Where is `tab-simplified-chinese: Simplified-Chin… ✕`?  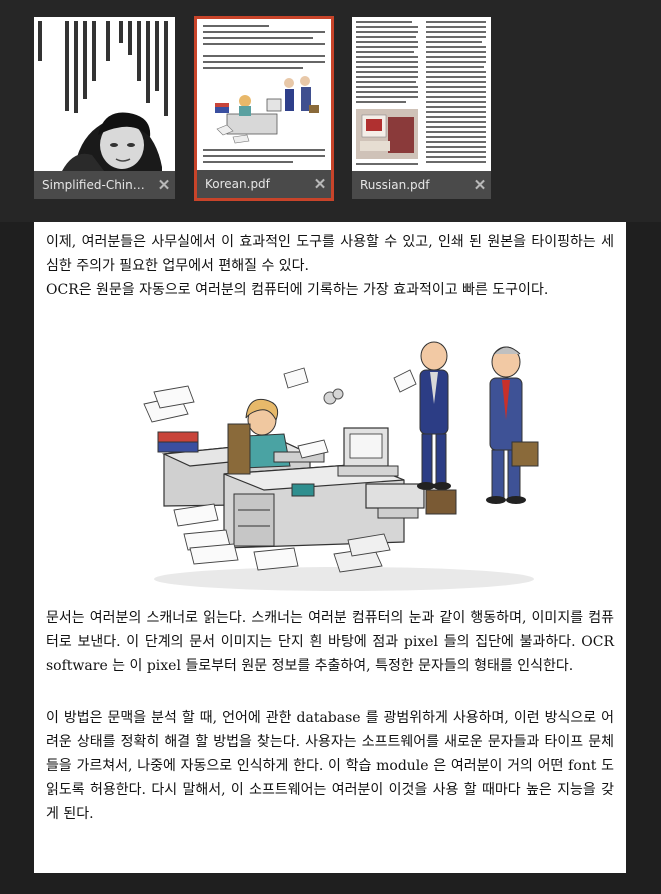
tab-simplified-chinese: Simplified-Chin… ✕ is located at coordinates (104, 108).